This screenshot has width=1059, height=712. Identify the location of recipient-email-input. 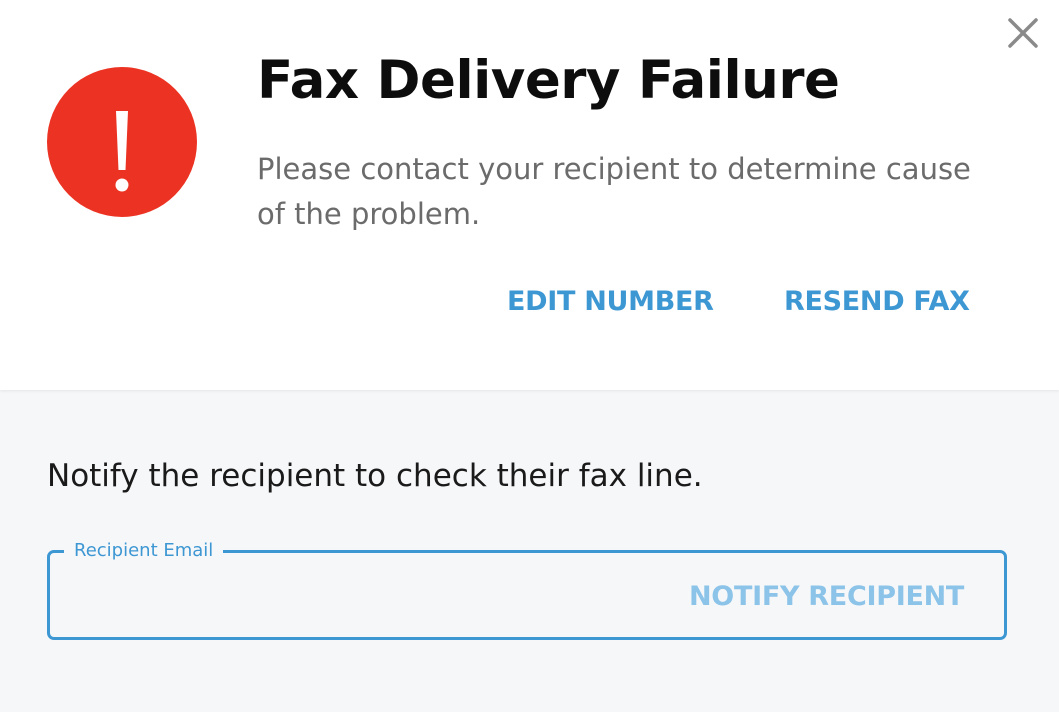
(352, 596).